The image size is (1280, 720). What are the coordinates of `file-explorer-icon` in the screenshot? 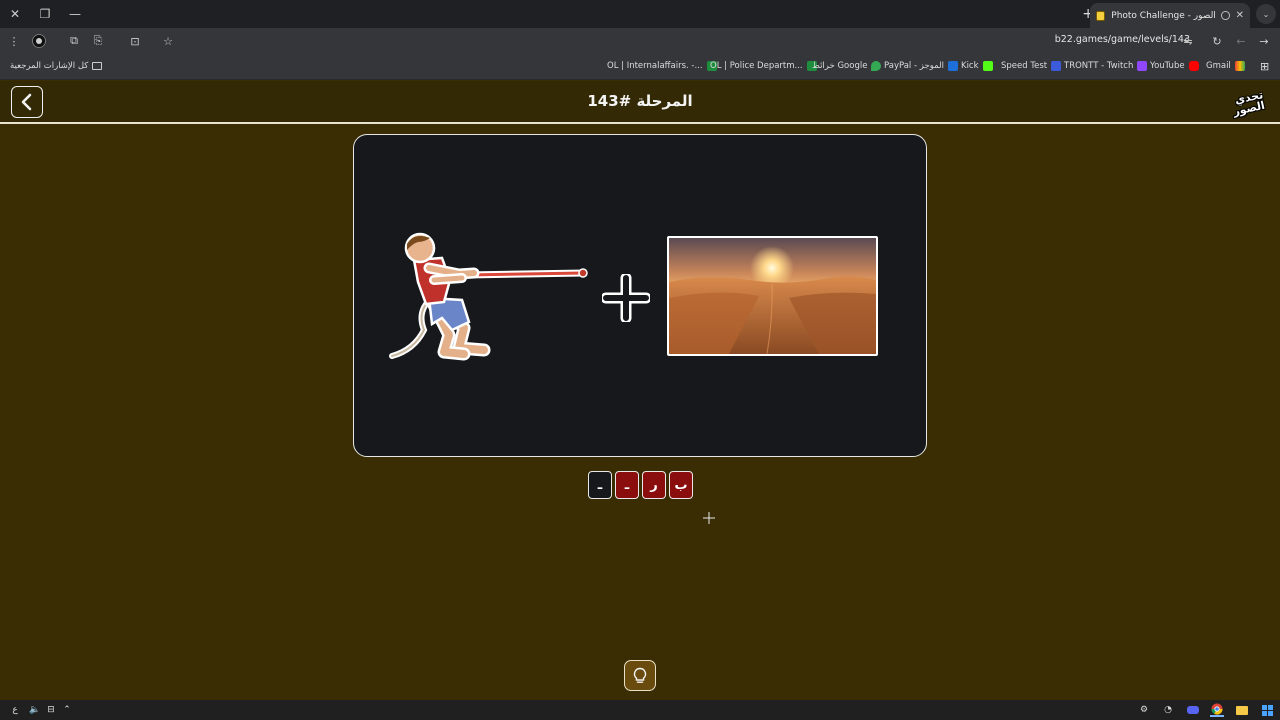 It's located at (1242, 710).